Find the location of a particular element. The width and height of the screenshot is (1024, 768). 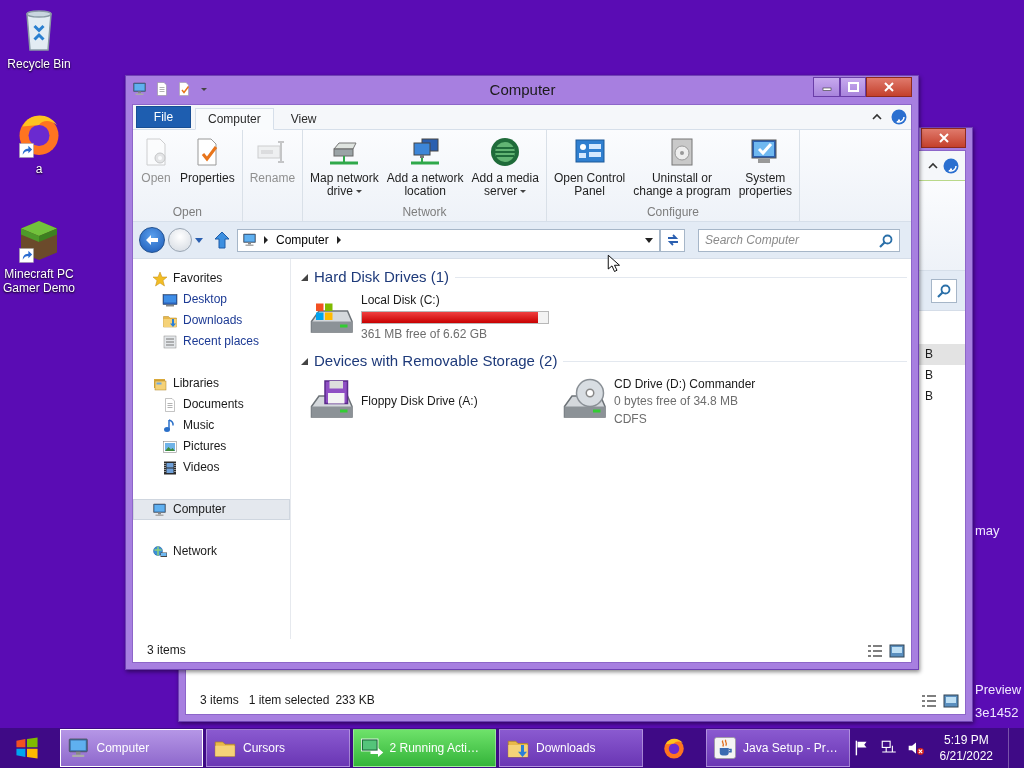

network-icon is located at coordinates (160, 551).